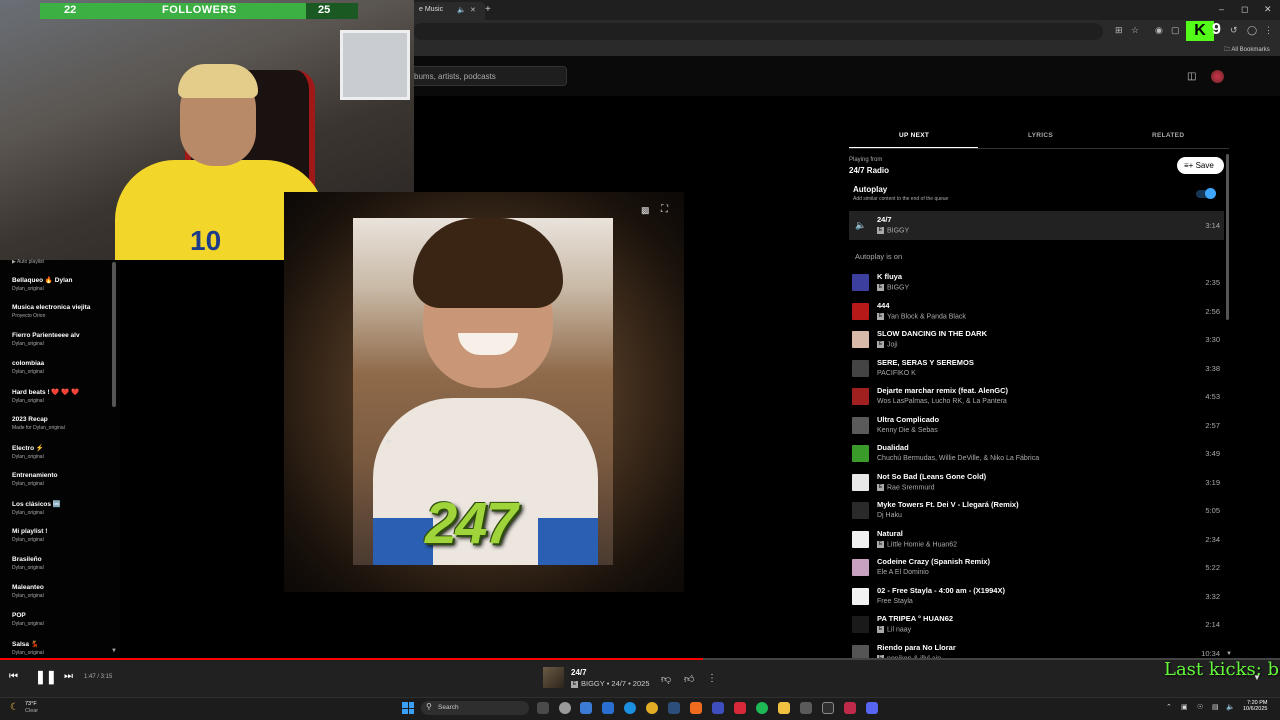 The image size is (1280, 720). I want to click on extension-icon-2: ▢, so click(1175, 30).